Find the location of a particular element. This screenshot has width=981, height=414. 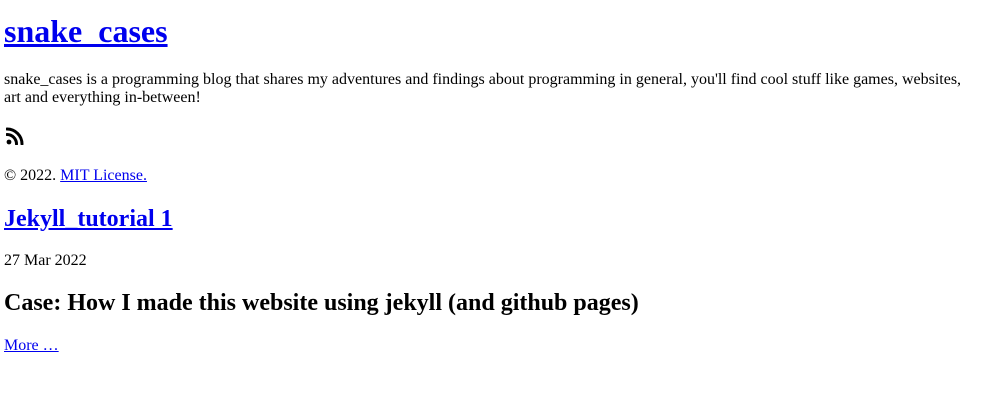

post-date: 27 Mar 2022 is located at coordinates (45, 260).